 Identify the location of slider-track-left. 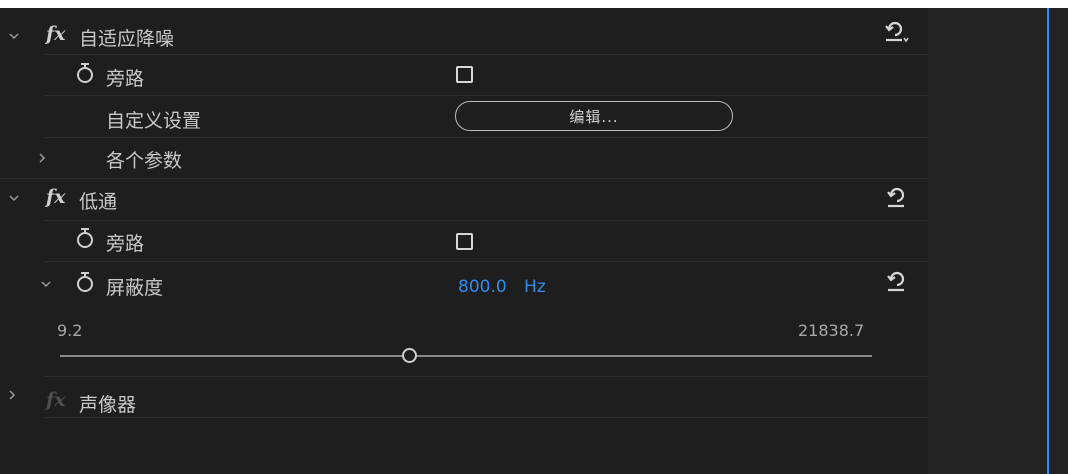
(232, 356).